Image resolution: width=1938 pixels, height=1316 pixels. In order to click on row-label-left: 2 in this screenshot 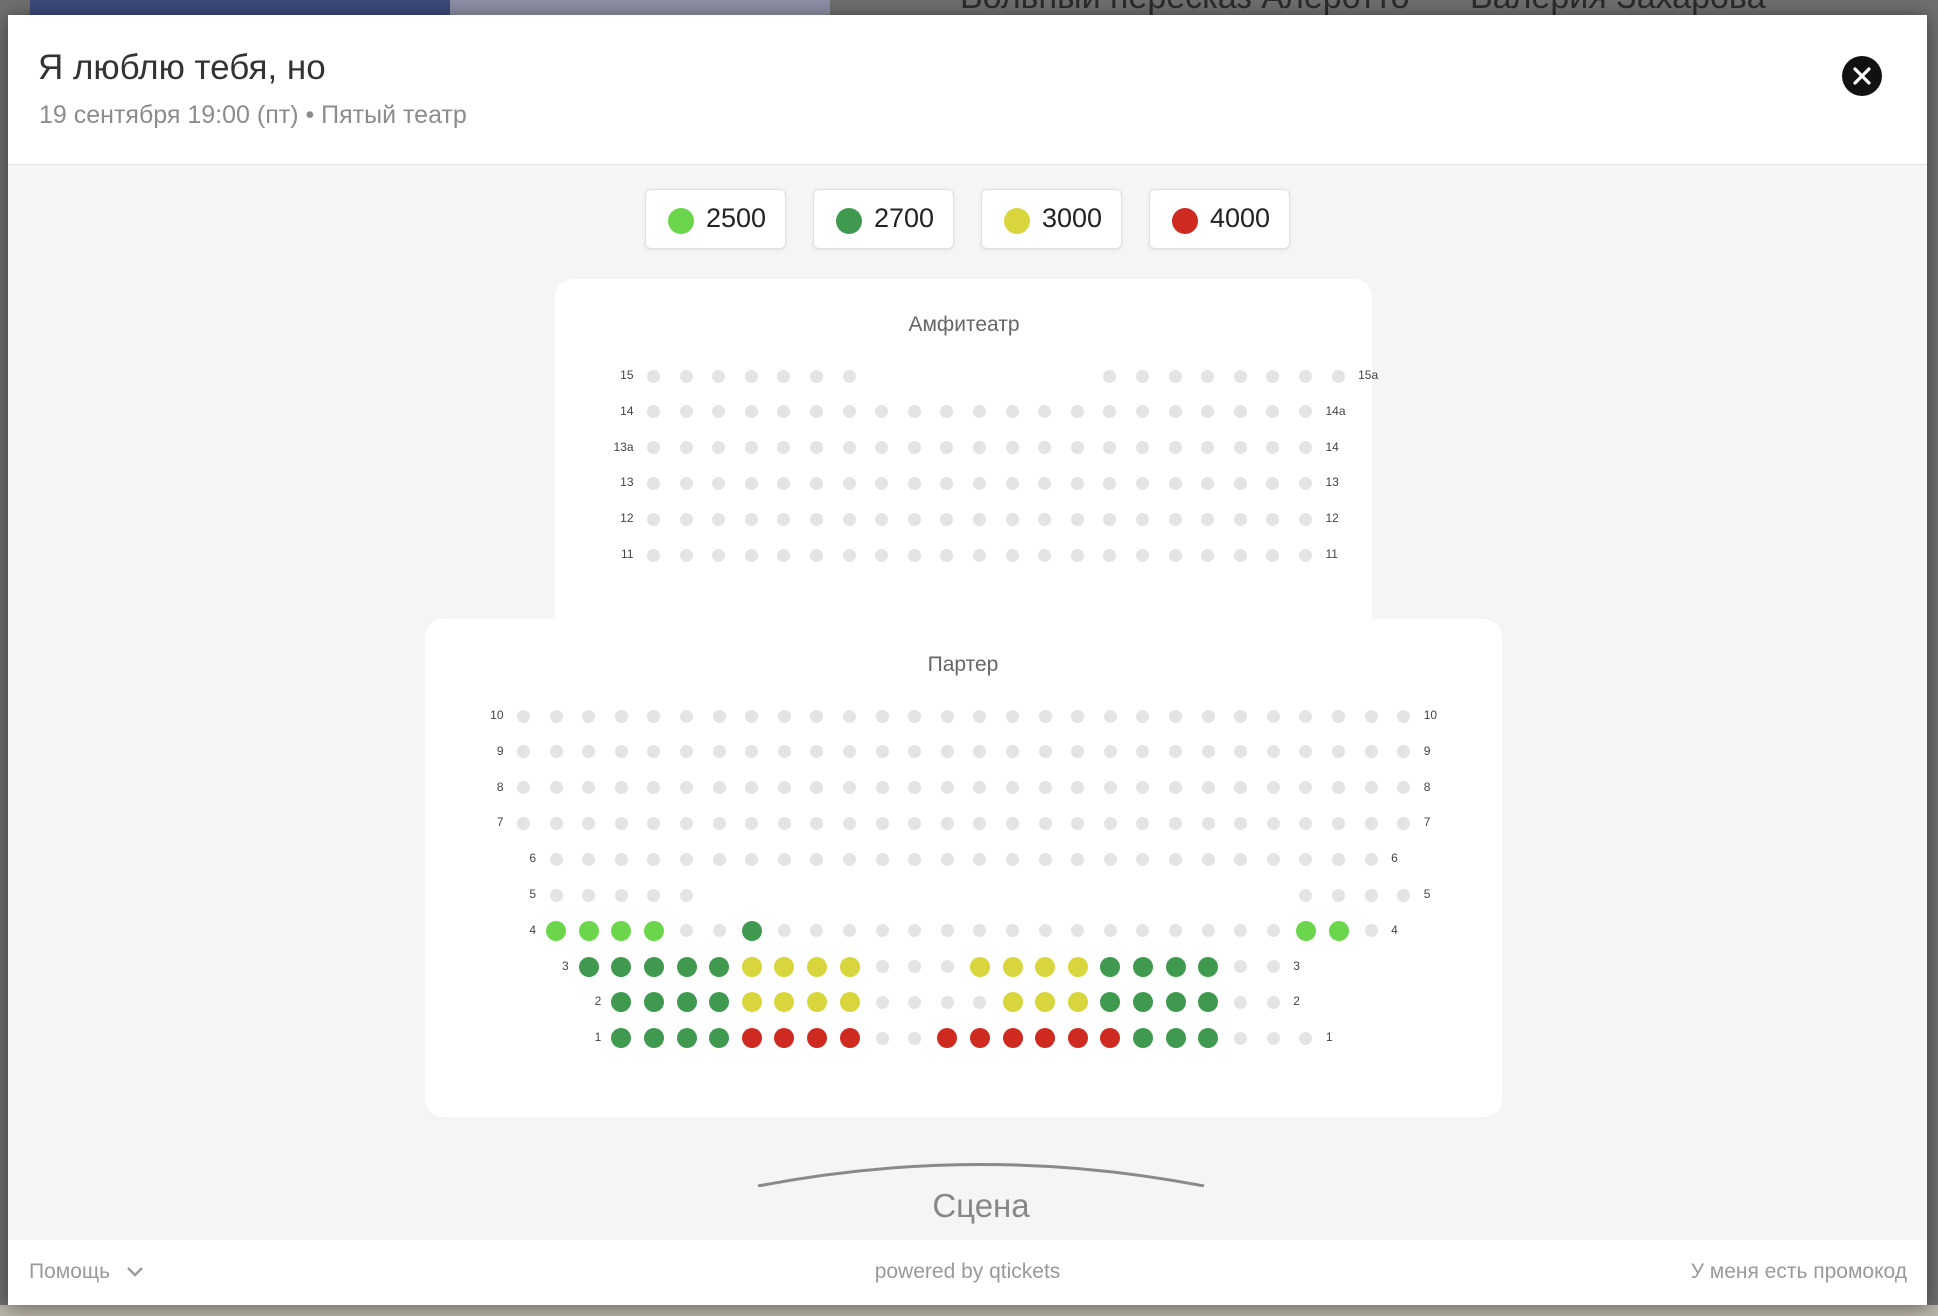, I will do `click(598, 1001)`.